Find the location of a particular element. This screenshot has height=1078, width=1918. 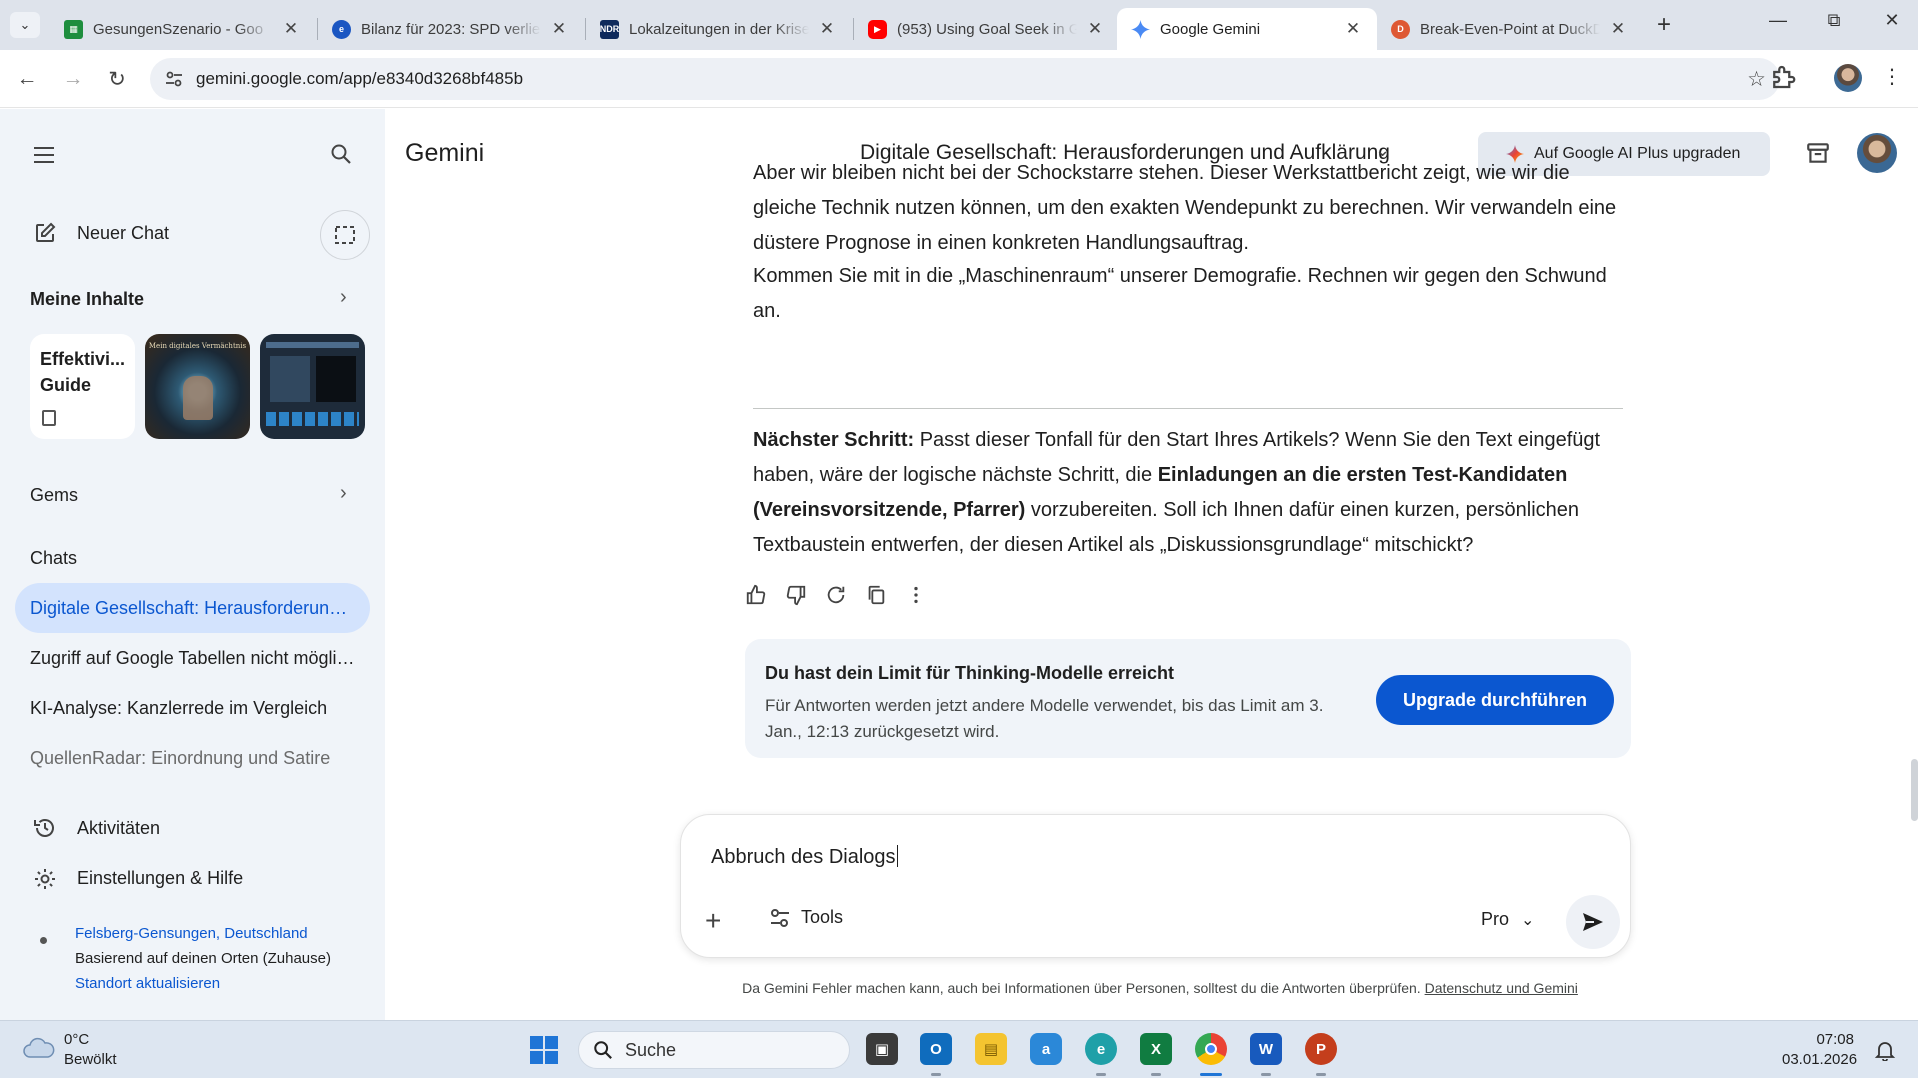

content-card-screenshot is located at coordinates (312, 386).